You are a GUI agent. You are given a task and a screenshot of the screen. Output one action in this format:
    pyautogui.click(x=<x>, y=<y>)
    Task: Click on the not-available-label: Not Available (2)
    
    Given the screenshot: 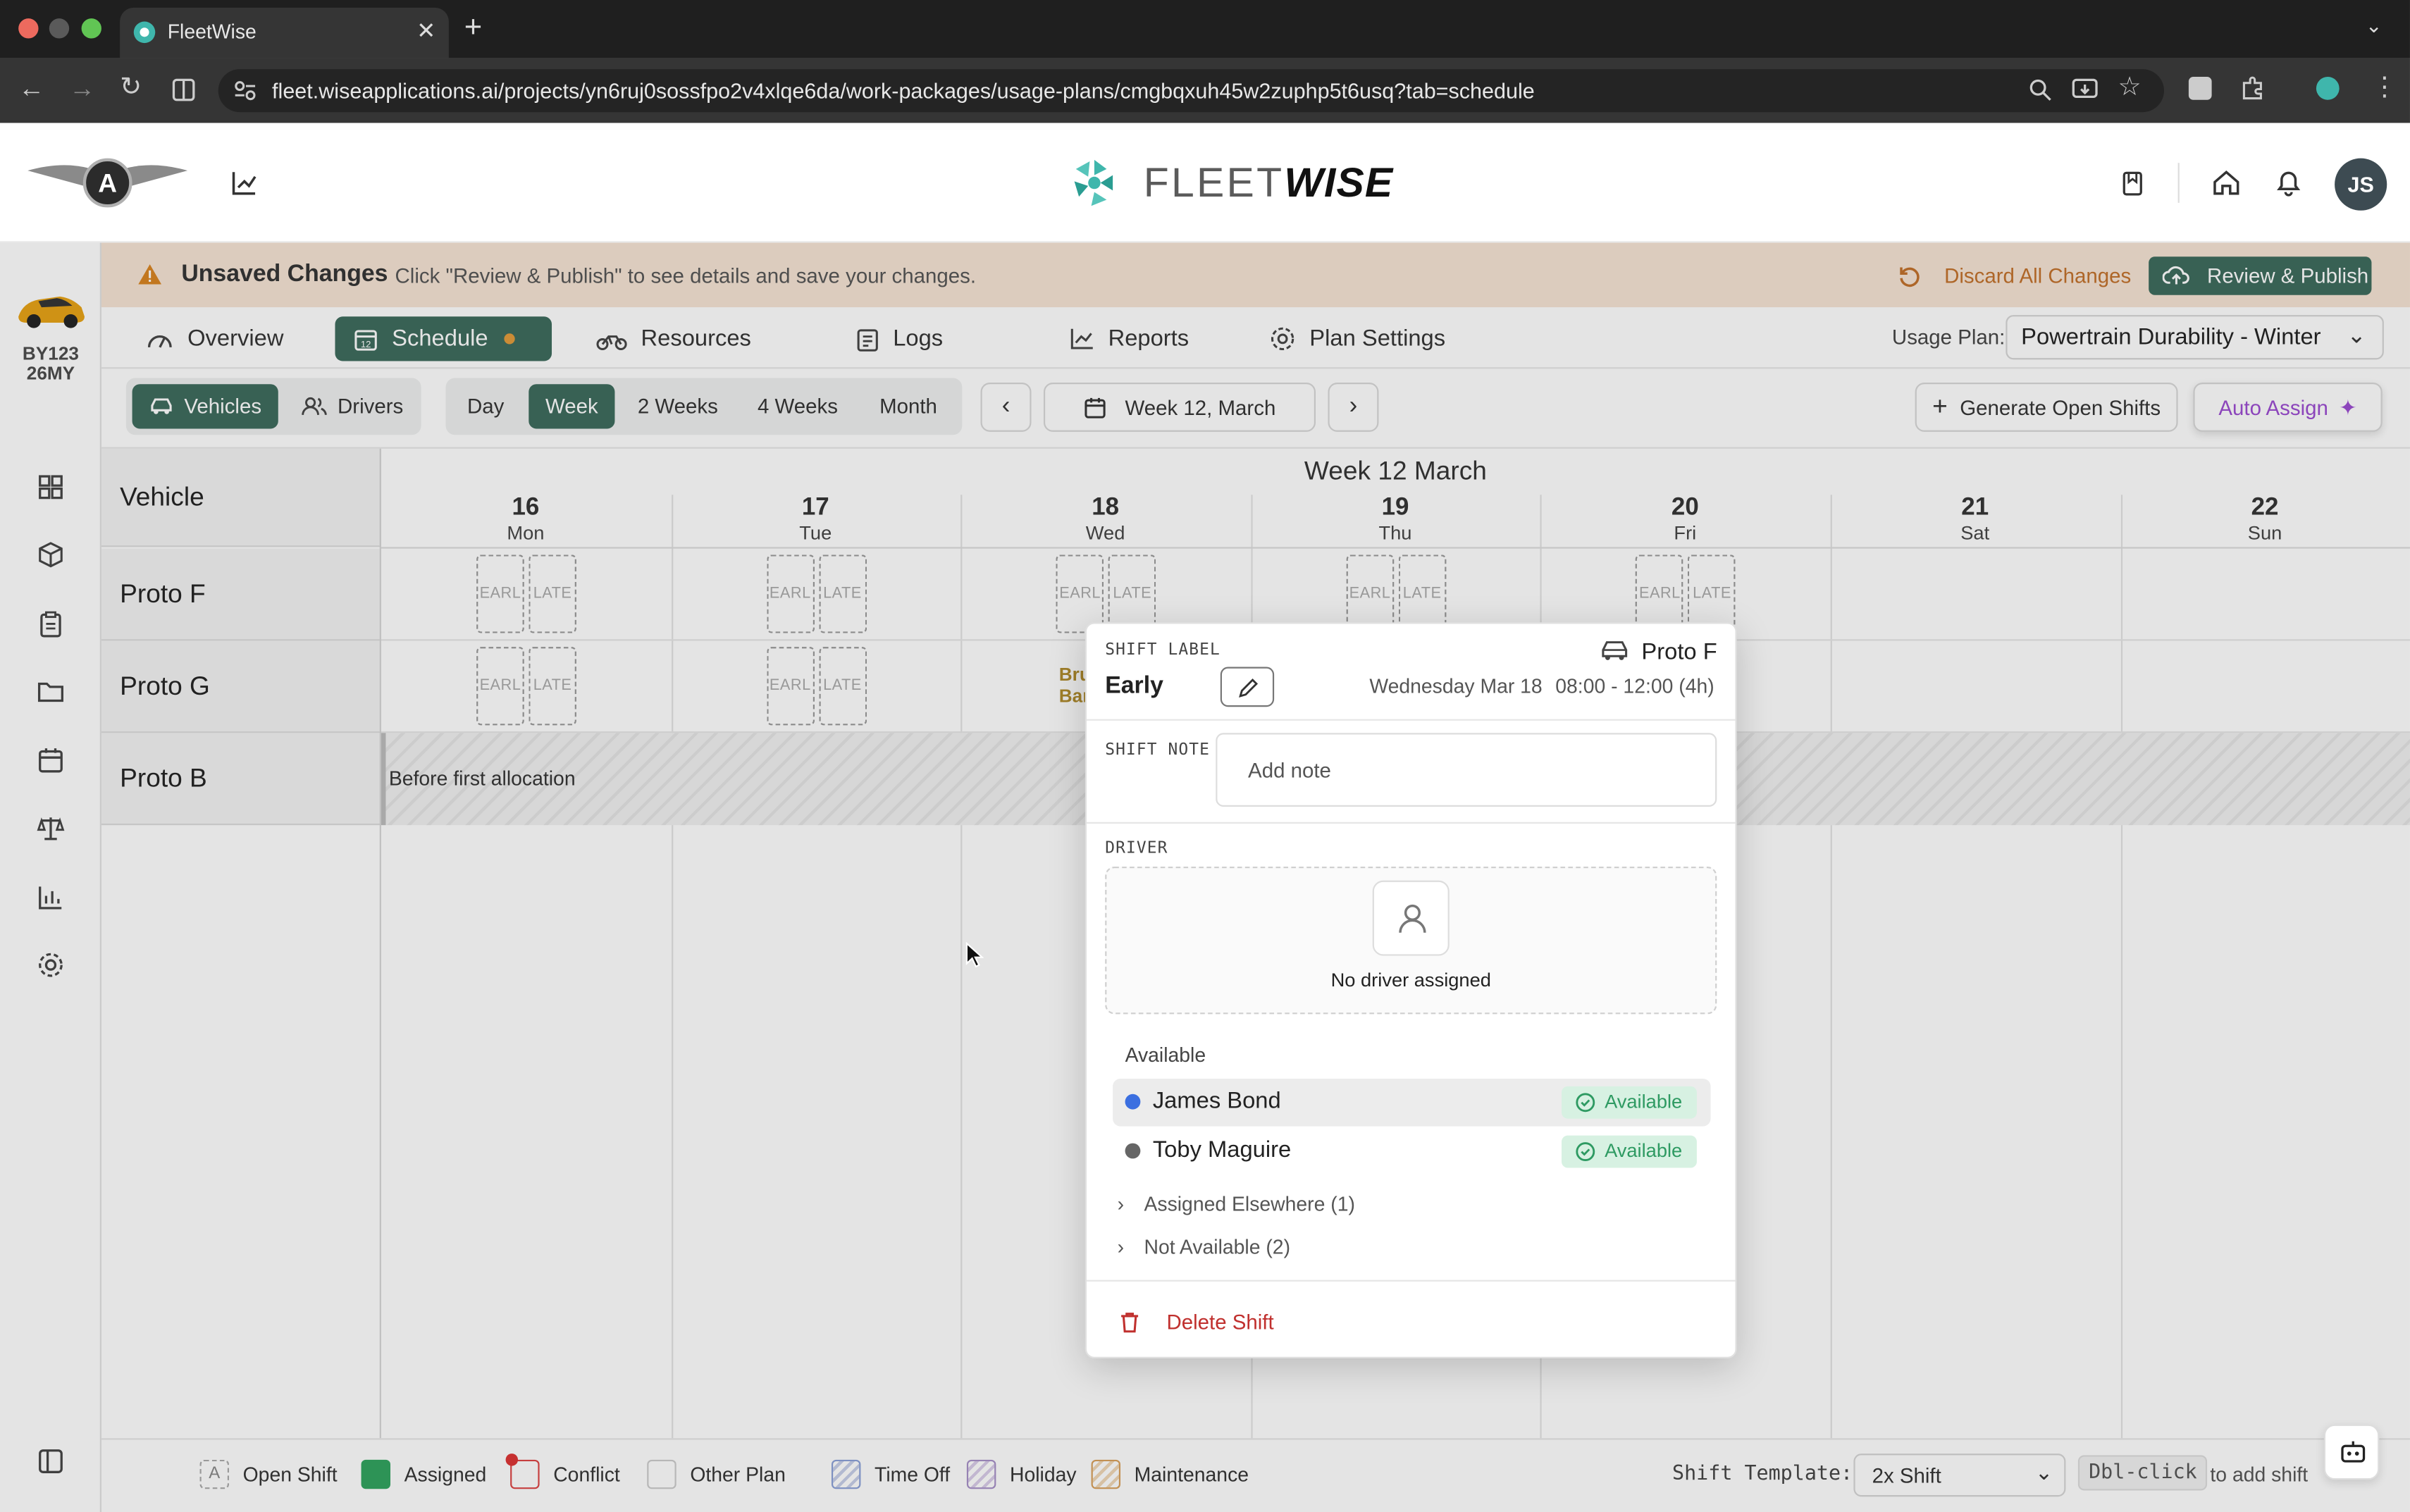 What is the action you would take?
    pyautogui.click(x=1218, y=1246)
    